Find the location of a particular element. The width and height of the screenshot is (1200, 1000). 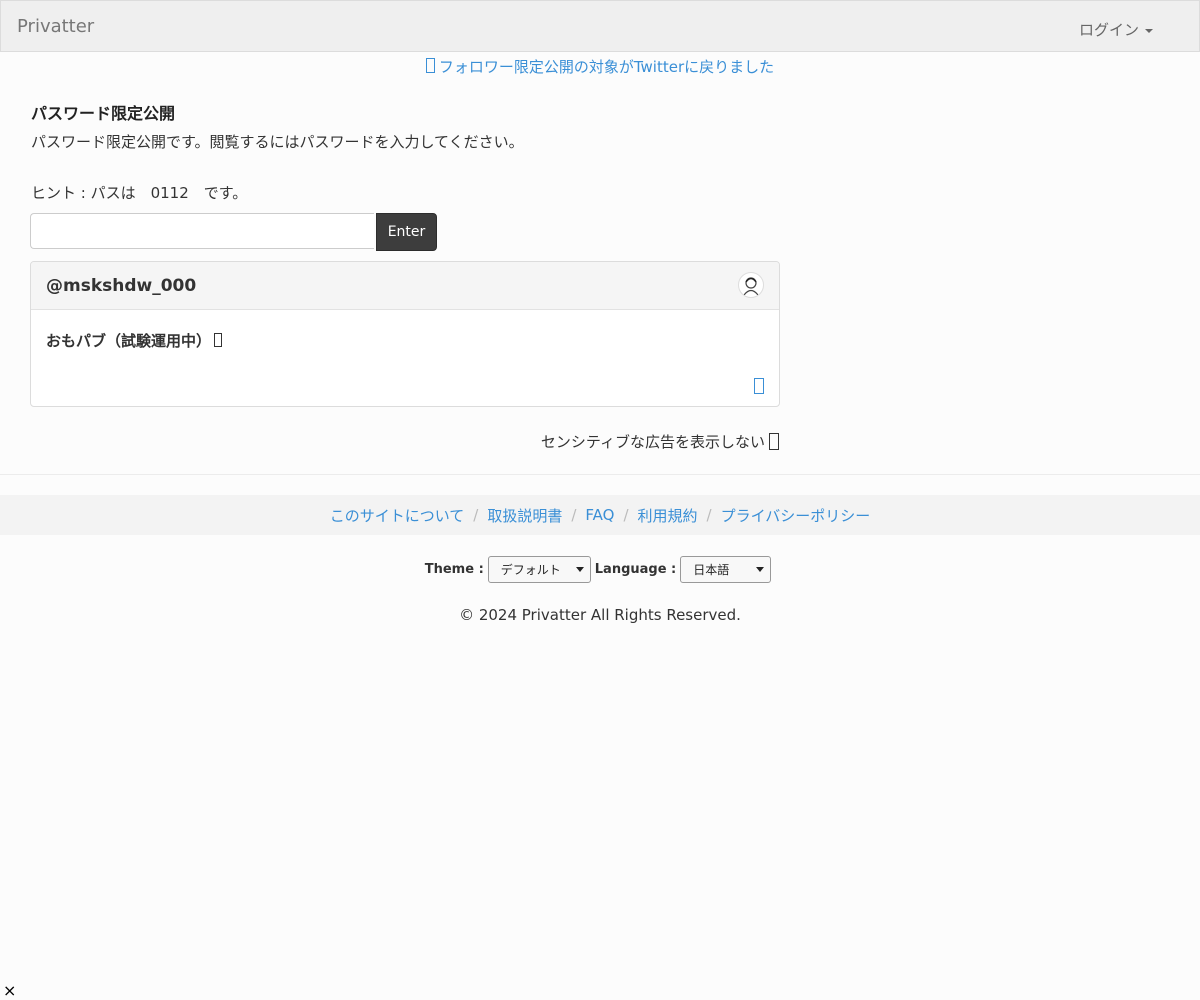

page-title: パスワード限定公開 is located at coordinates (103, 113).